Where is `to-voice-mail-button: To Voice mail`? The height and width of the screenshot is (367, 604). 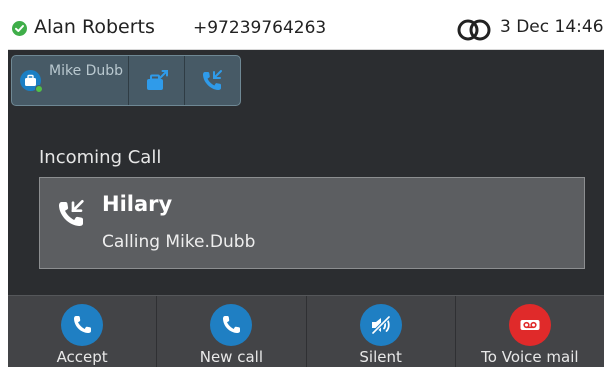 to-voice-mail-button: To Voice mail is located at coordinates (530, 331).